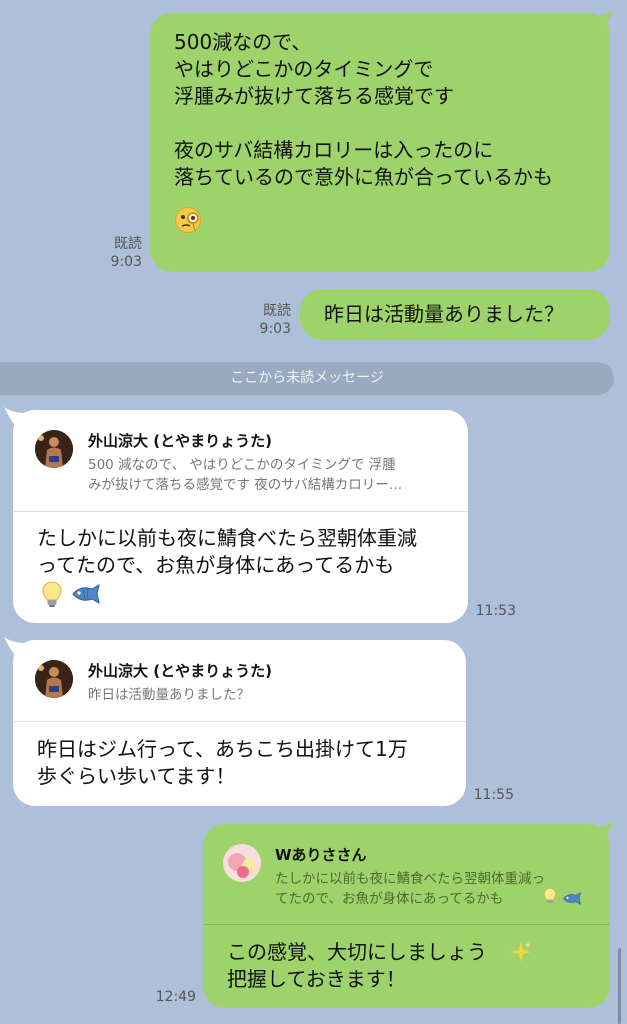 The image size is (627, 1024). What do you see at coordinates (227, 551) in the screenshot?
I see `message-text: たしかに以前も夜に鯖食べたら翌朝体重減 ってたので、お魚が身体にあってるかも` at bounding box center [227, 551].